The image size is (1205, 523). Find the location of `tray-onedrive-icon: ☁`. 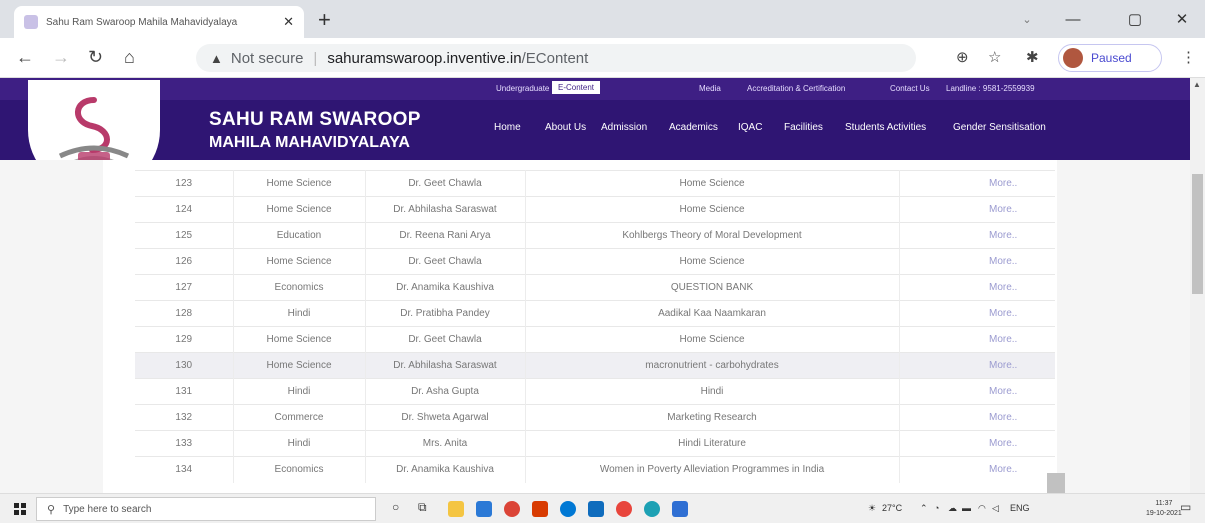

tray-onedrive-icon: ☁ is located at coordinates (952, 508).